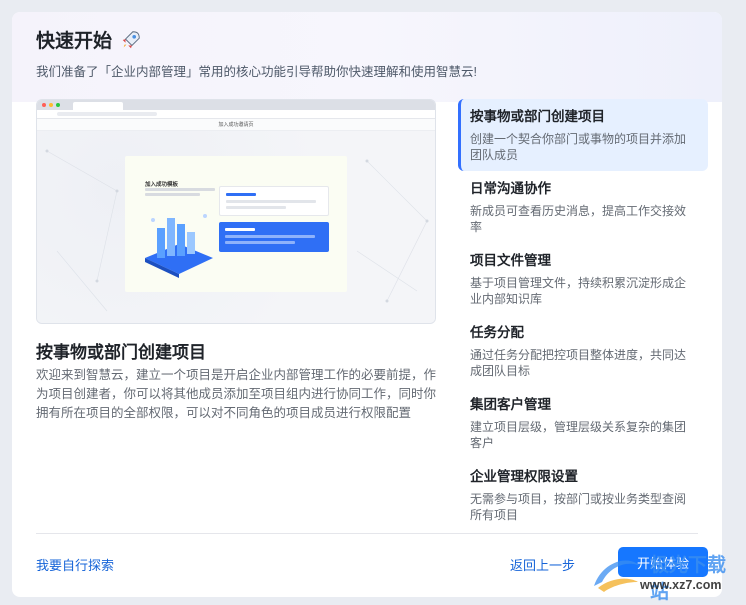 This screenshot has width=746, height=605. I want to click on step-desc: 新成员可查看历史消息，提高工作交接效率, so click(578, 219).